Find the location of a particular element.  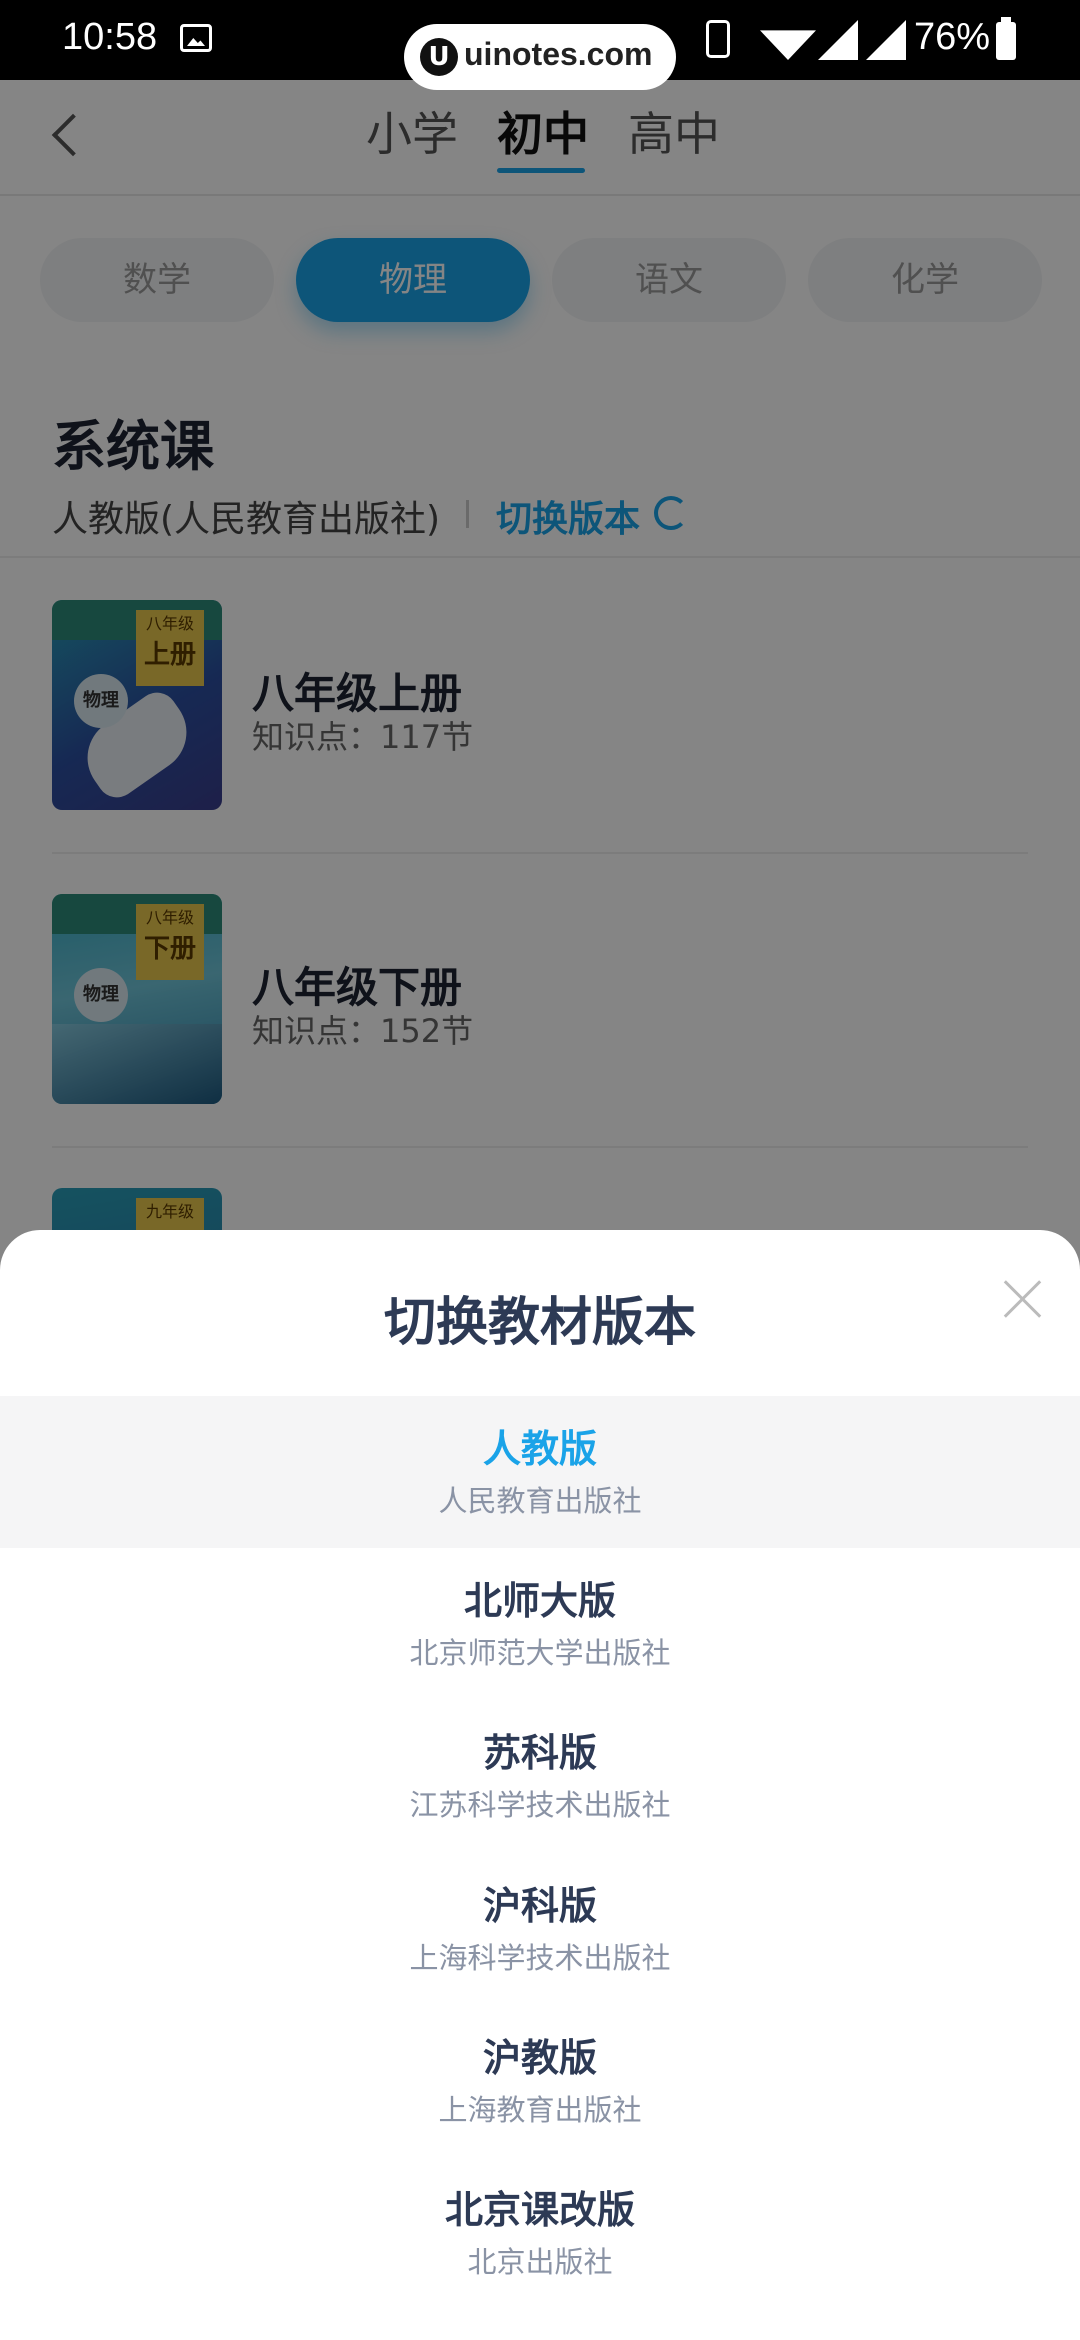

wifi-icon is located at coordinates (788, 45).